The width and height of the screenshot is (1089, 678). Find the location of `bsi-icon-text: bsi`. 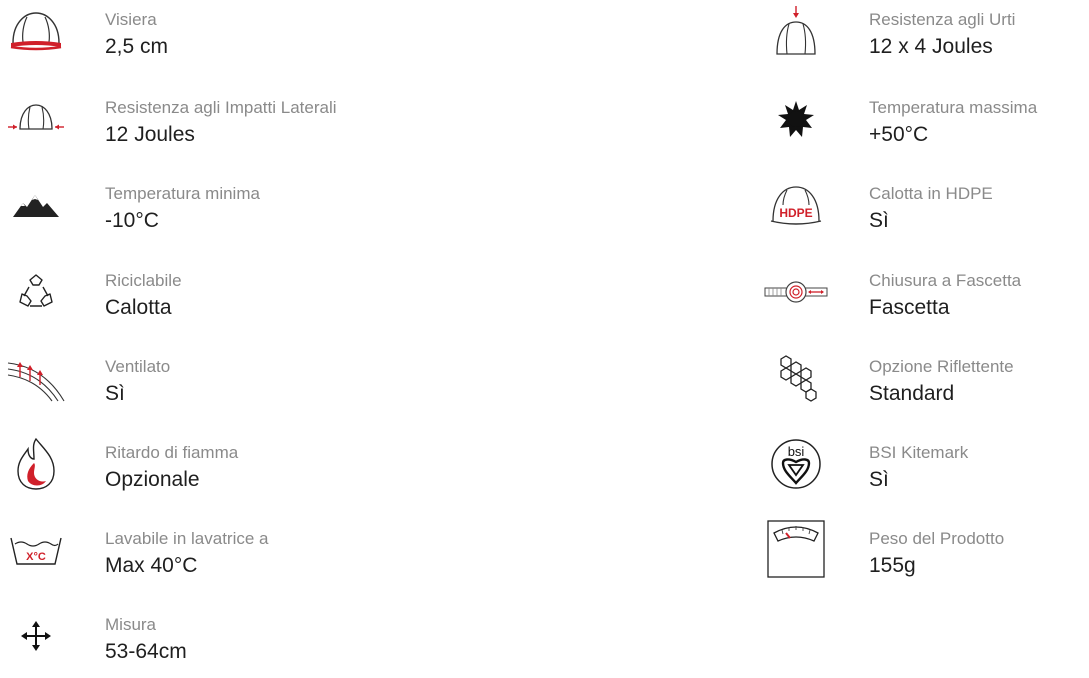

bsi-icon-text: bsi is located at coordinates (796, 451).